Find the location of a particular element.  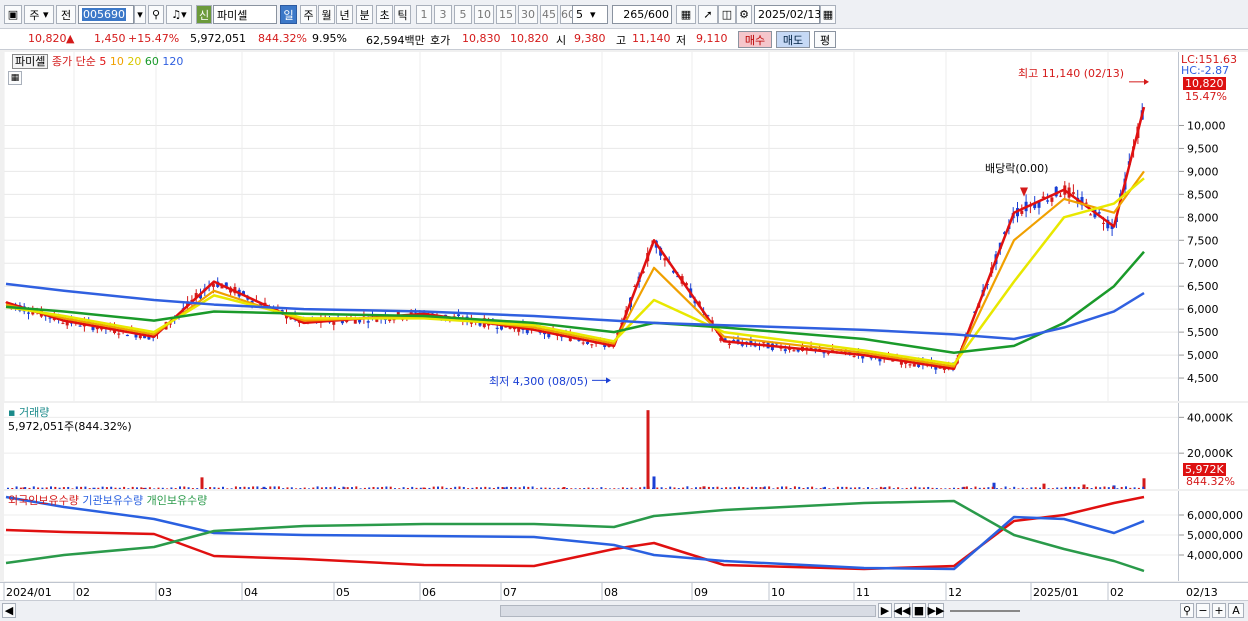

period-button-6: 틱 is located at coordinates (402, 14).